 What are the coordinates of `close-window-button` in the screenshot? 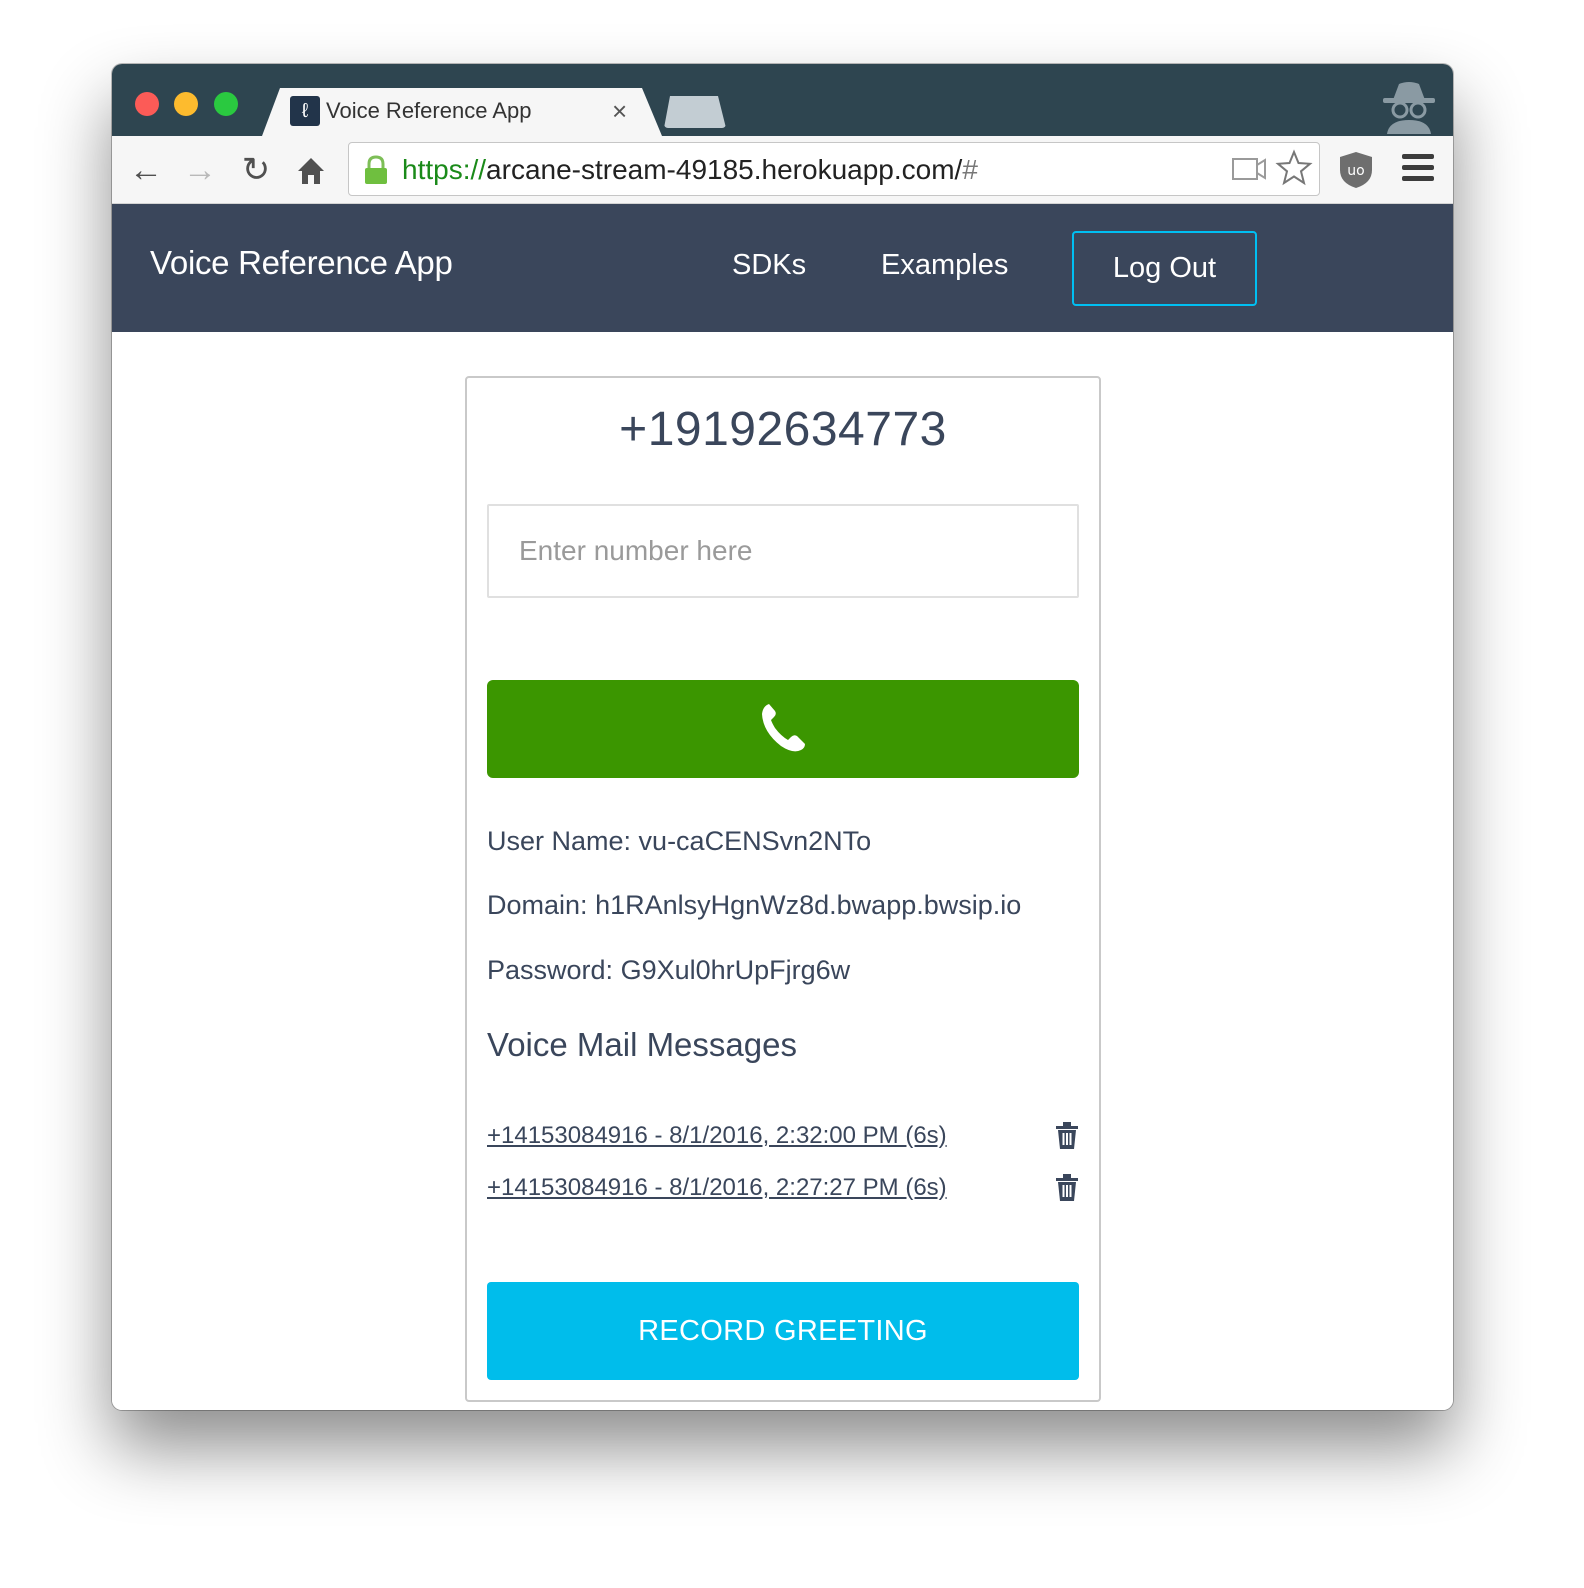 It's located at (147, 104).